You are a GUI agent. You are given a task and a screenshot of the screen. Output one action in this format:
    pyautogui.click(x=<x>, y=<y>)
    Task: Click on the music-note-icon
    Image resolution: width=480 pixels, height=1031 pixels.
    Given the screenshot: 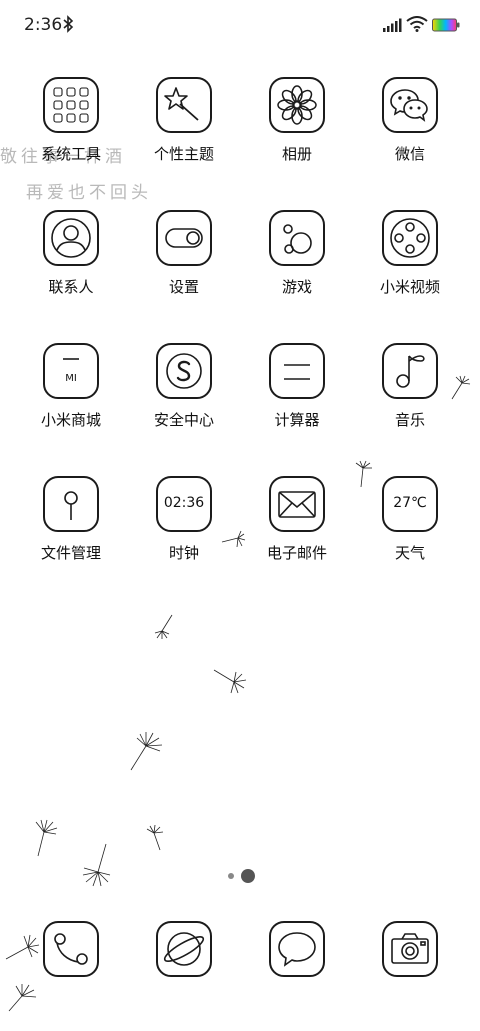 What is the action you would take?
    pyautogui.click(x=410, y=371)
    